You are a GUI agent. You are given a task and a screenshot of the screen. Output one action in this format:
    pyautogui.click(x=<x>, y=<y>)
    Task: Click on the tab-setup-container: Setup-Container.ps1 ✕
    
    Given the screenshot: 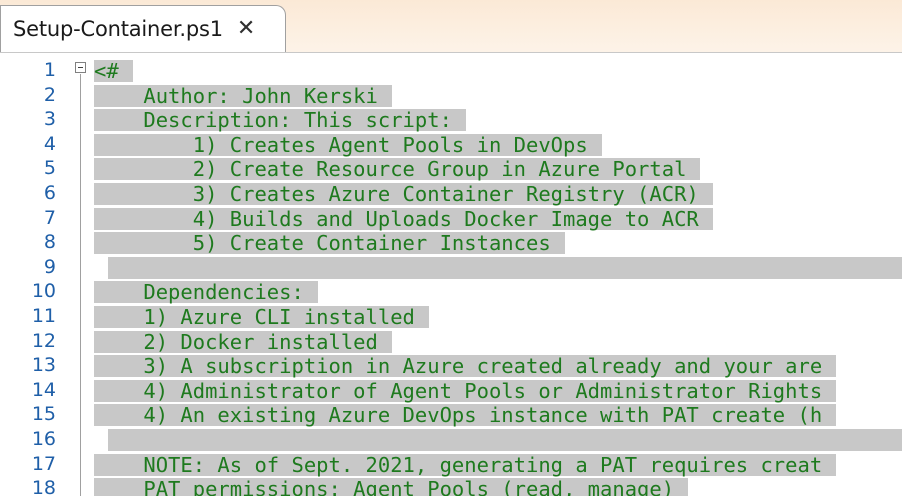 What is the action you would take?
    pyautogui.click(x=143, y=28)
    